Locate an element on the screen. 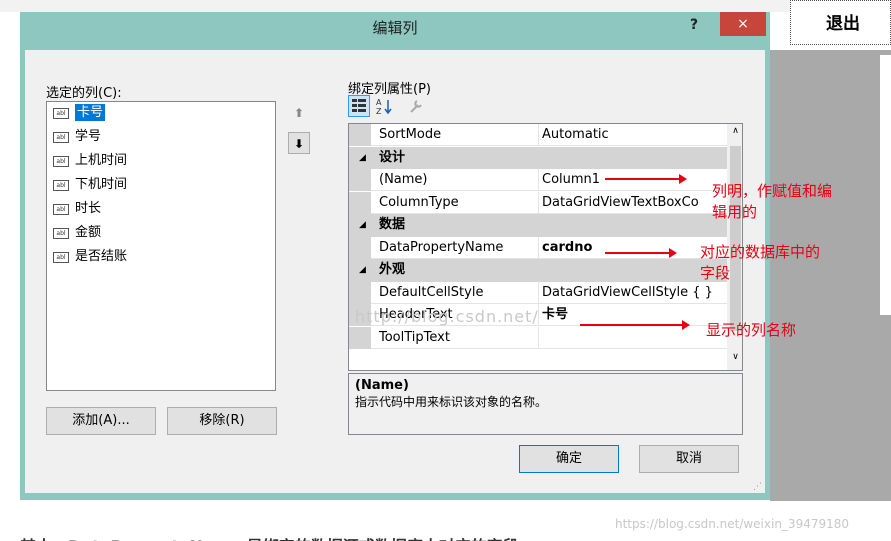 The width and height of the screenshot is (891, 541). watermark: https://blog.csdn.net/weixin_39479180 is located at coordinates (732, 524).